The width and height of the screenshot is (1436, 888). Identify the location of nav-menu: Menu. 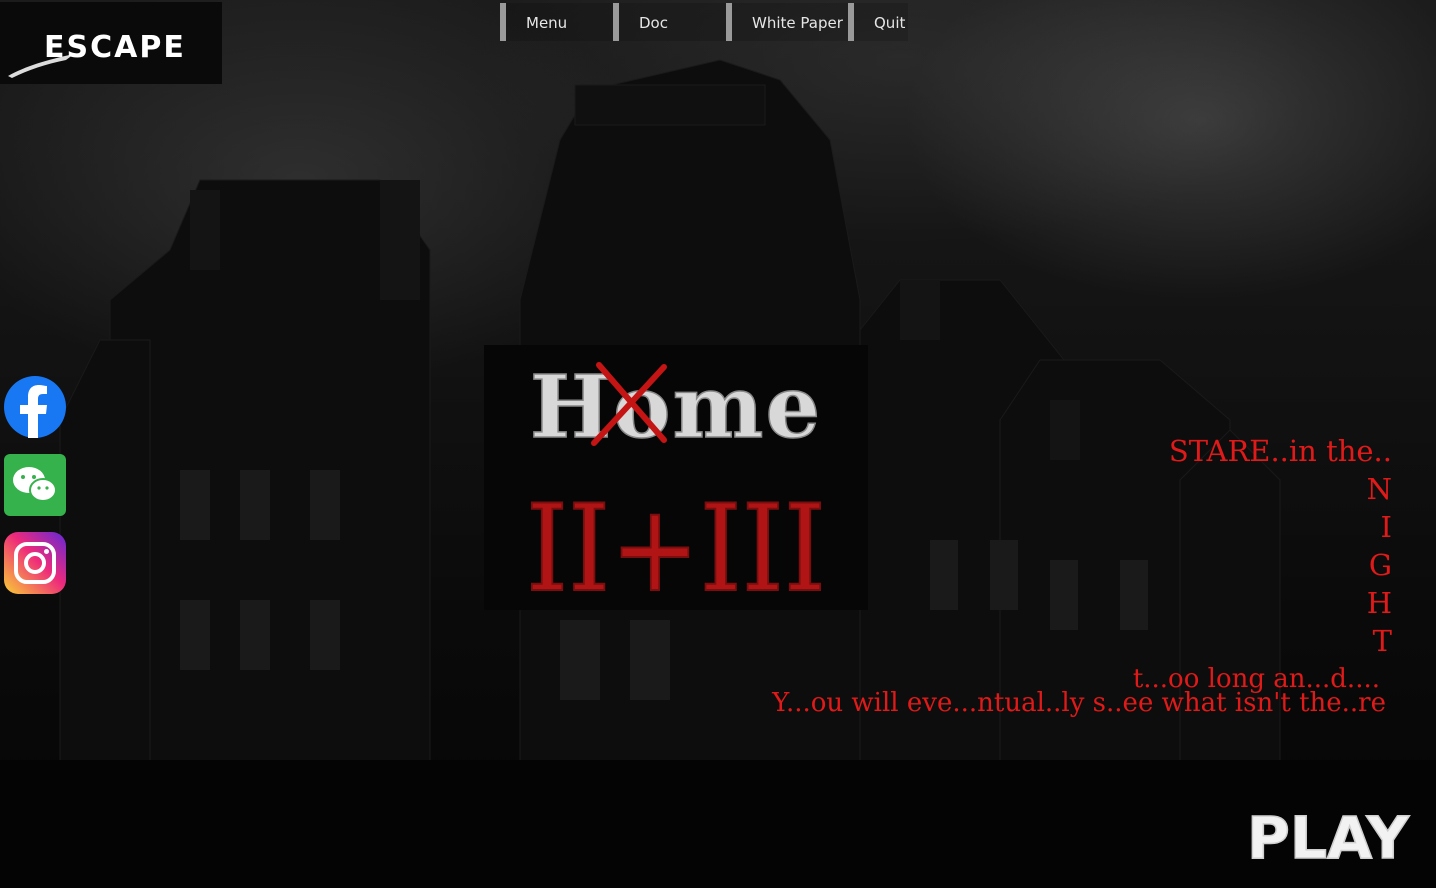
(556, 22).